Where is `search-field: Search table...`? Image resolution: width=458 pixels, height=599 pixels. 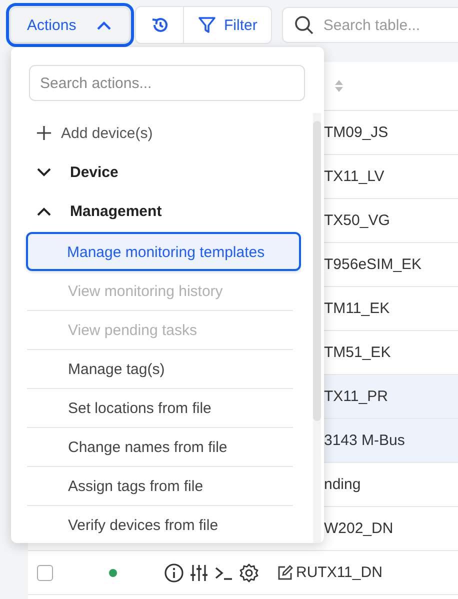 search-field: Search table... is located at coordinates (370, 25).